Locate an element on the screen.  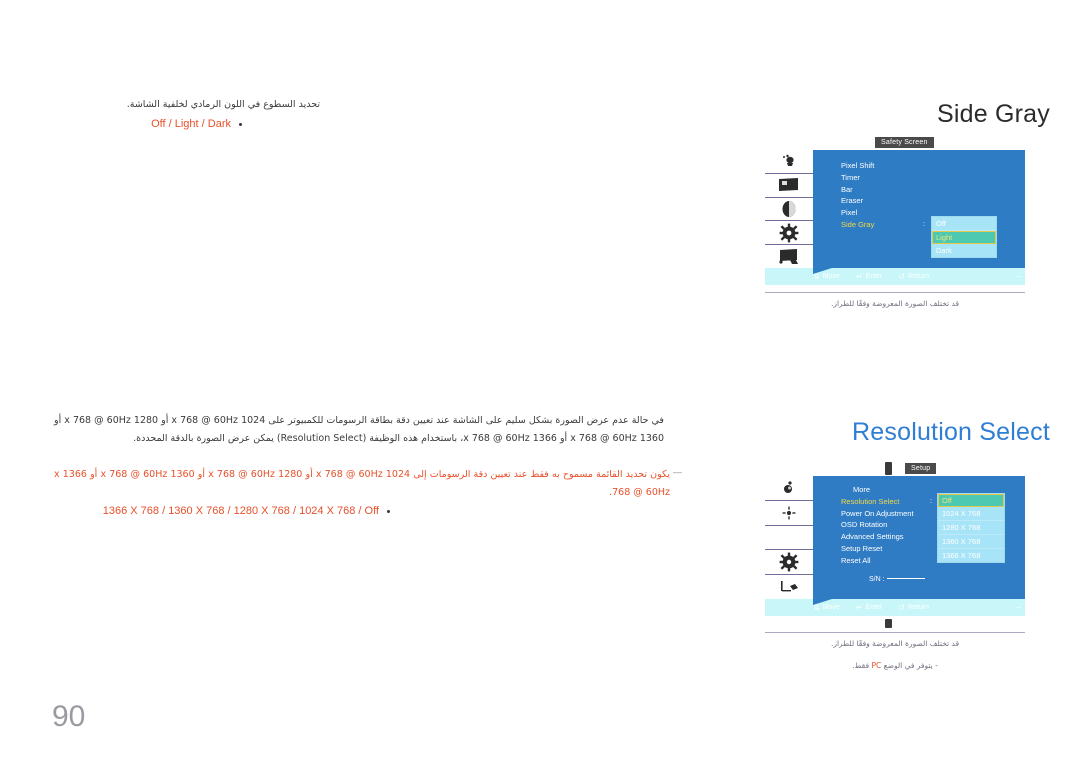
osd-caption-note-suffix: فقط. is located at coordinates (862, 665).